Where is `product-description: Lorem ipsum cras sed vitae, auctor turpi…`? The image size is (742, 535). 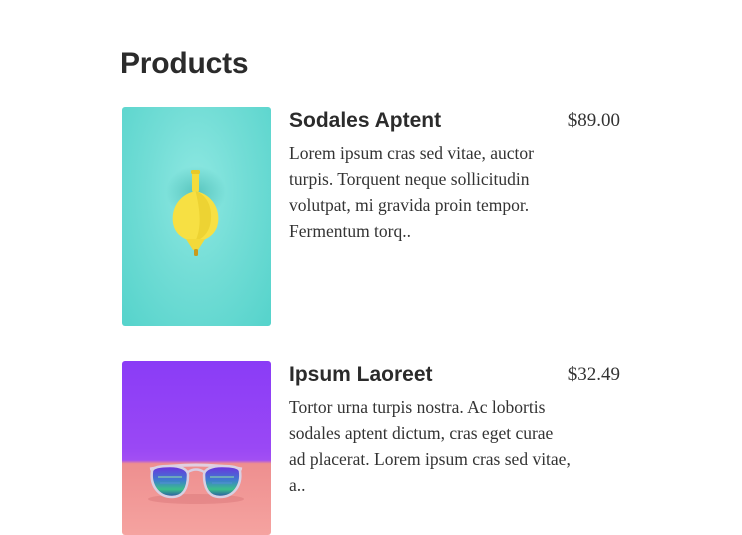 product-description: Lorem ipsum cras sed vitae, auctor turpi… is located at coordinates (411, 192).